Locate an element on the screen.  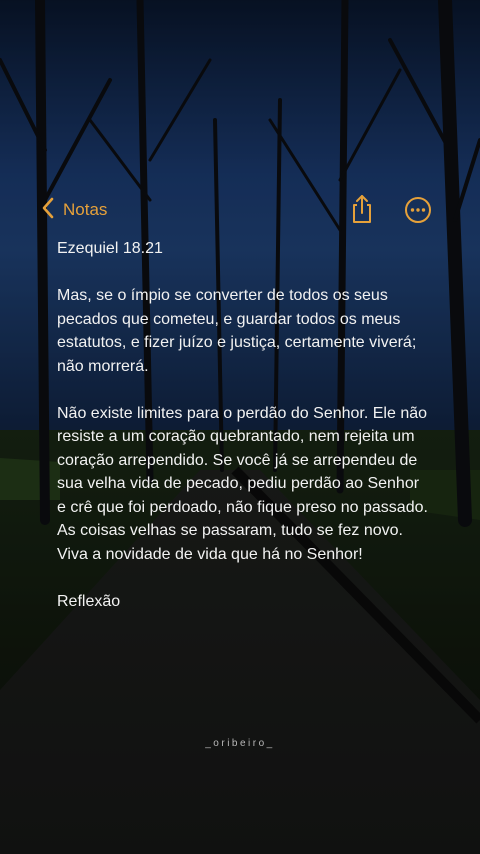
share-button is located at coordinates (362, 209).